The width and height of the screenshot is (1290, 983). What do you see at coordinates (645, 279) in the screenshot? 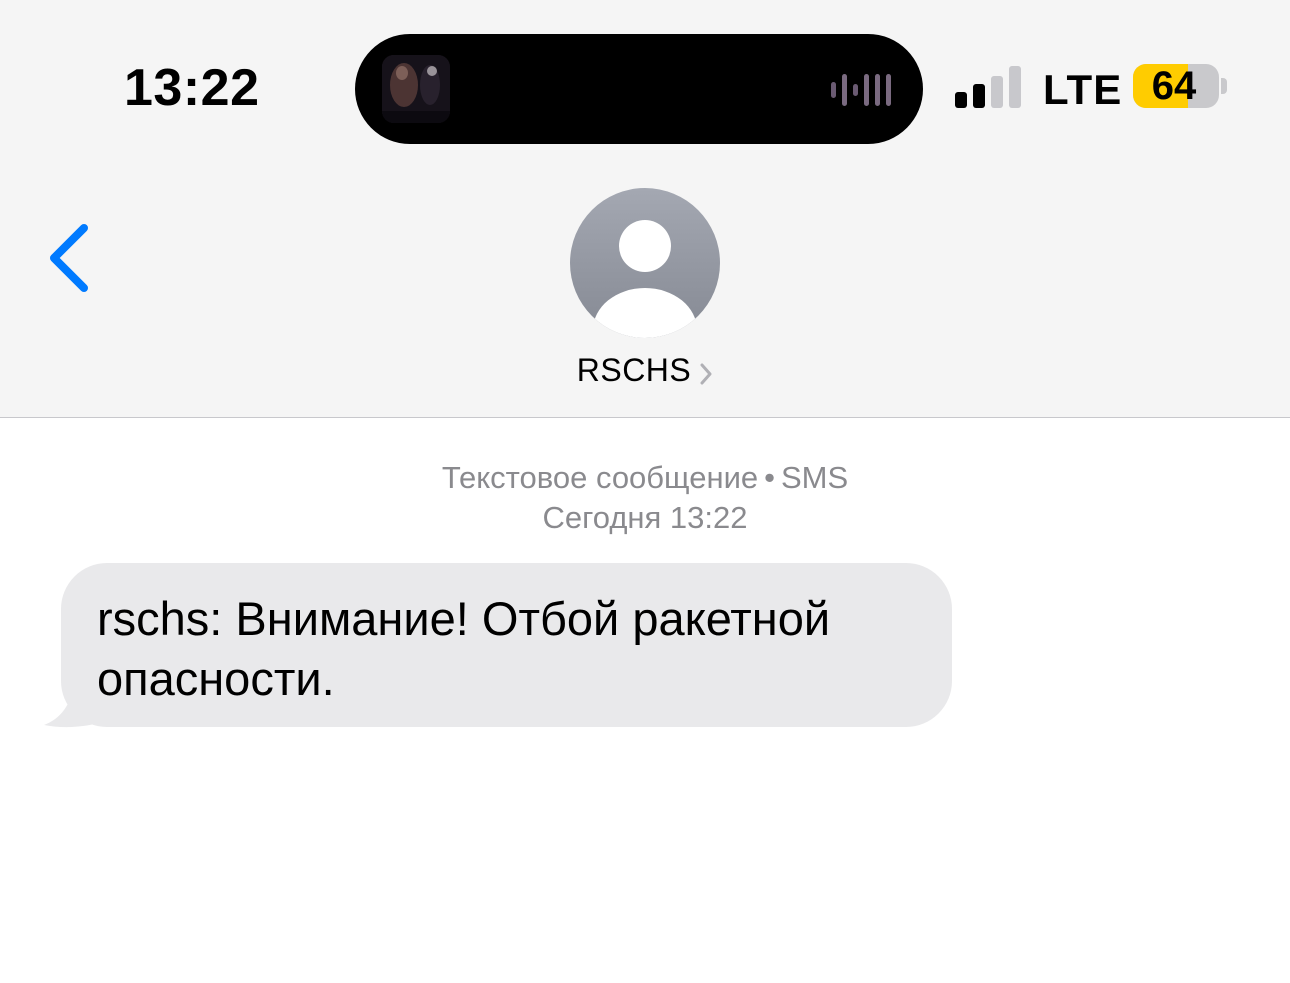
I see `person-silhouette-icon` at bounding box center [645, 279].